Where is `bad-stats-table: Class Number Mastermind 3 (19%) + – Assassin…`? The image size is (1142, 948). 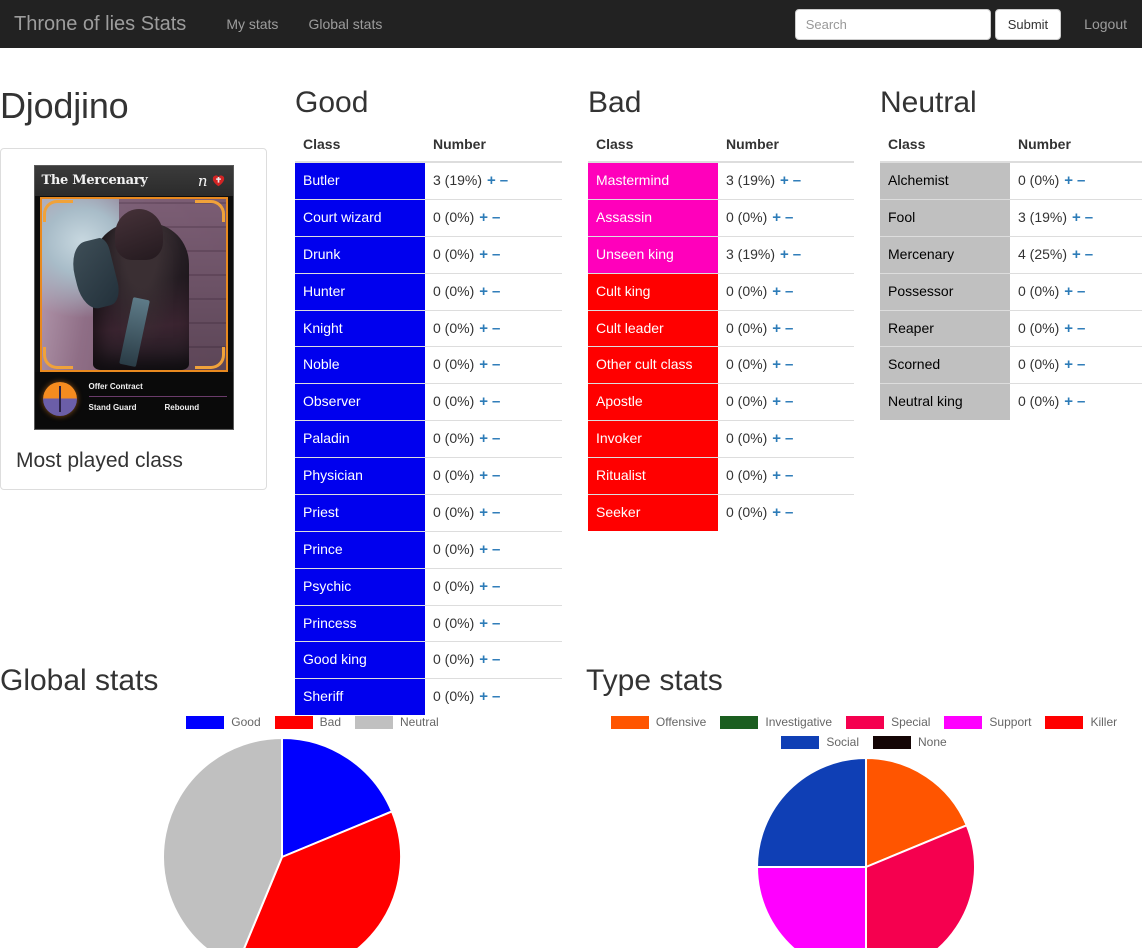 bad-stats-table: Class Number Mastermind 3 (19%) + – Assassin… is located at coordinates (721, 333).